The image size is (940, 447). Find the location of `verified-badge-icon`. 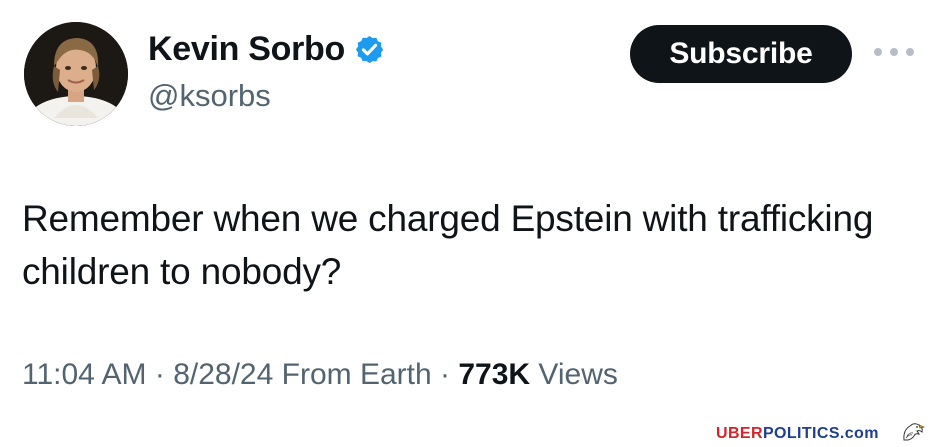

verified-badge-icon is located at coordinates (369, 49).